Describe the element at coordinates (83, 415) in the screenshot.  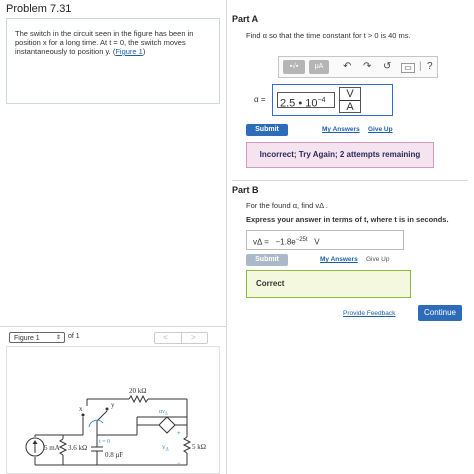
I see `switch-terminal-x` at that location.